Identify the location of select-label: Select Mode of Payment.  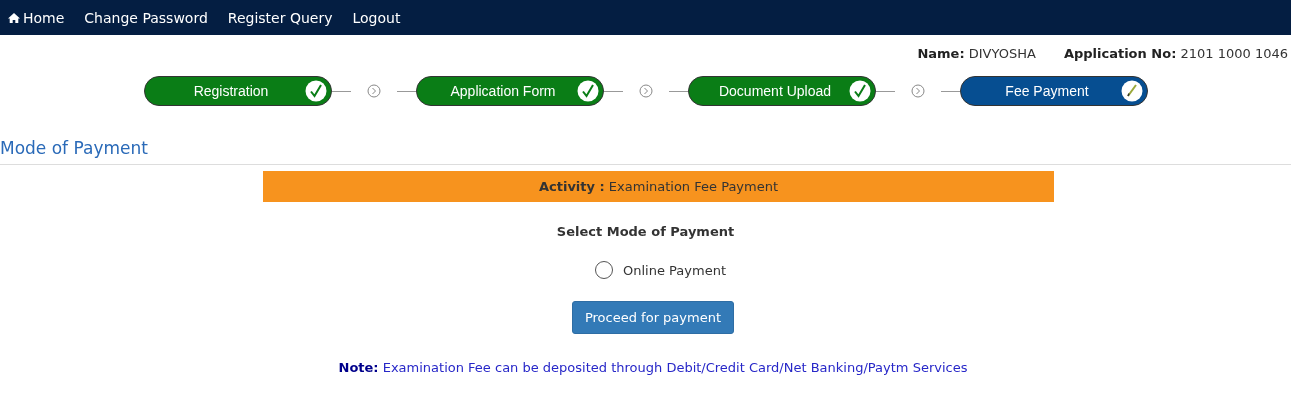
(645, 231).